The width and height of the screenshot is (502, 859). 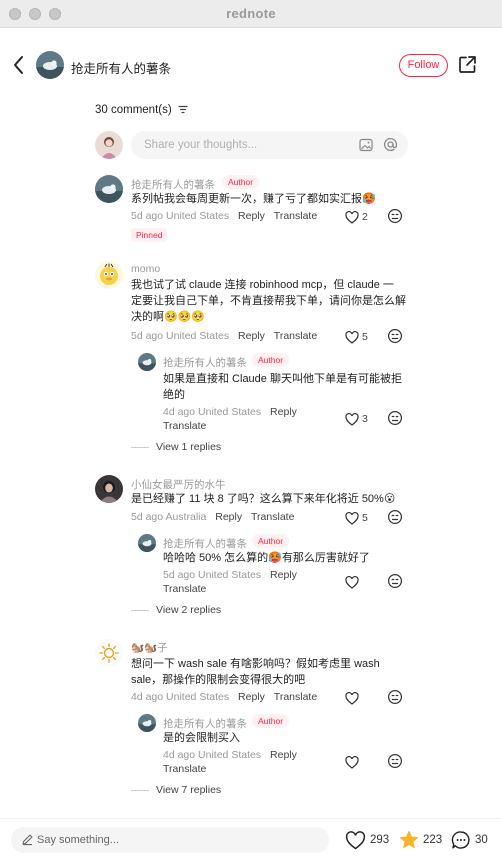 What do you see at coordinates (356, 217) in the screenshot?
I see `like-button: 2` at bounding box center [356, 217].